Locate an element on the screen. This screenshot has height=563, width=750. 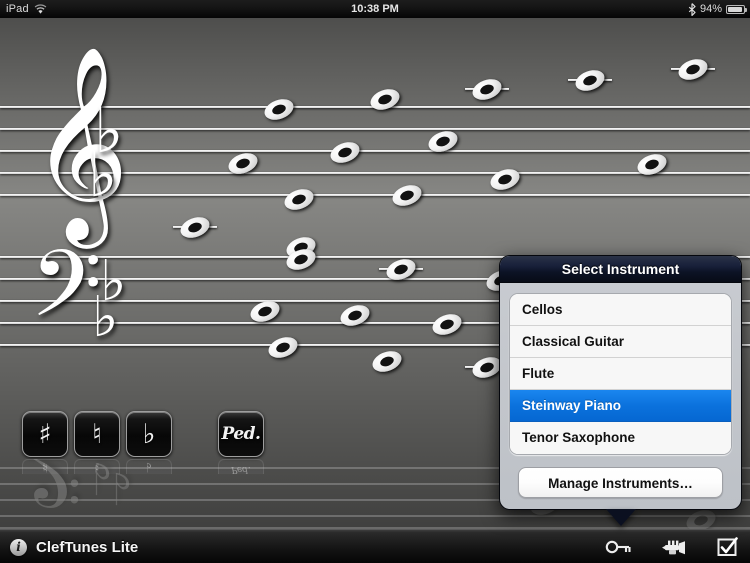
bass-key-flat-reflection-1: ♭ is located at coordinates (102, 481).